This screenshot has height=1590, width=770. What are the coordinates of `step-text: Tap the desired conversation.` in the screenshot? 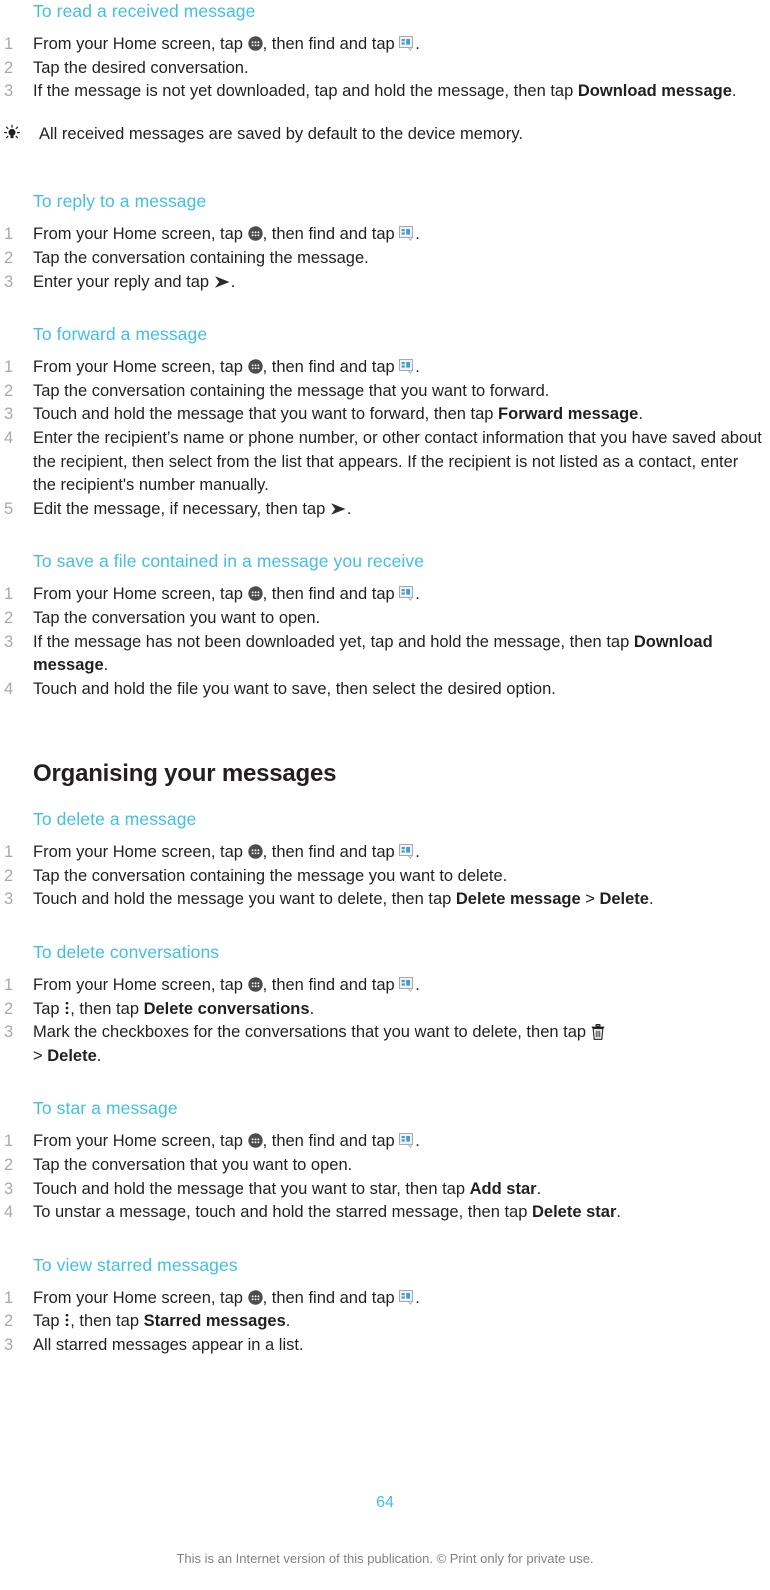 It's located at (141, 67).